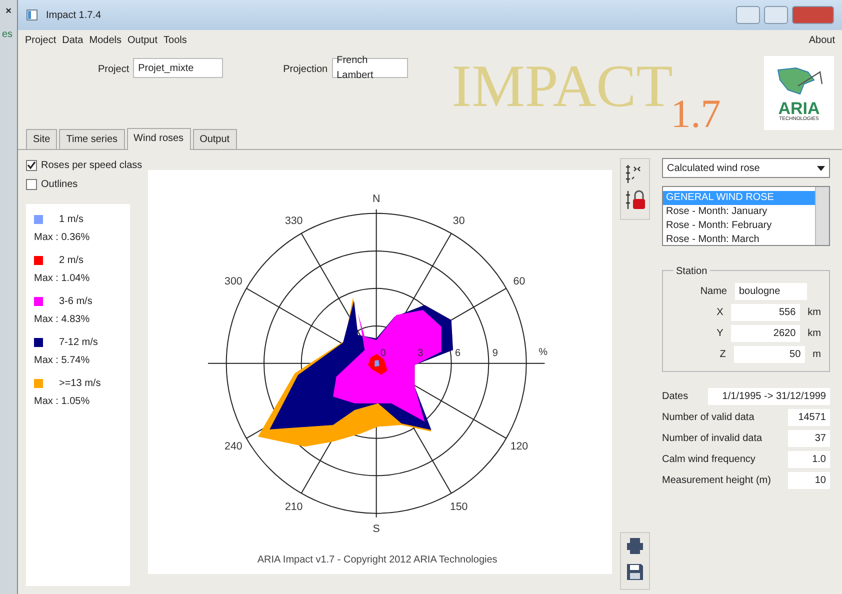 This screenshot has width=842, height=594. Describe the element at coordinates (32, 15) in the screenshot. I see `app-icon` at that location.